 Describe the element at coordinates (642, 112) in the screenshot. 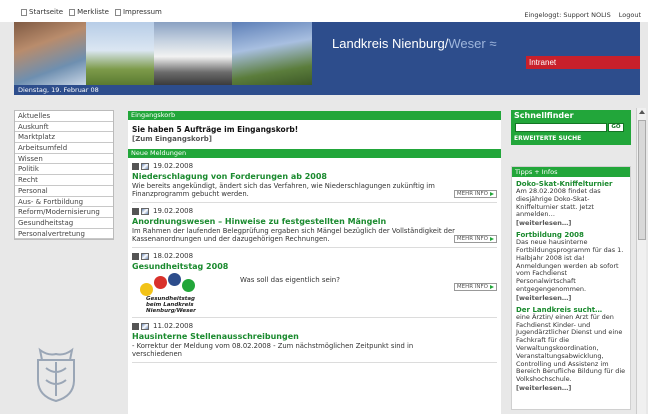

I see `scroll-up-icon` at that location.